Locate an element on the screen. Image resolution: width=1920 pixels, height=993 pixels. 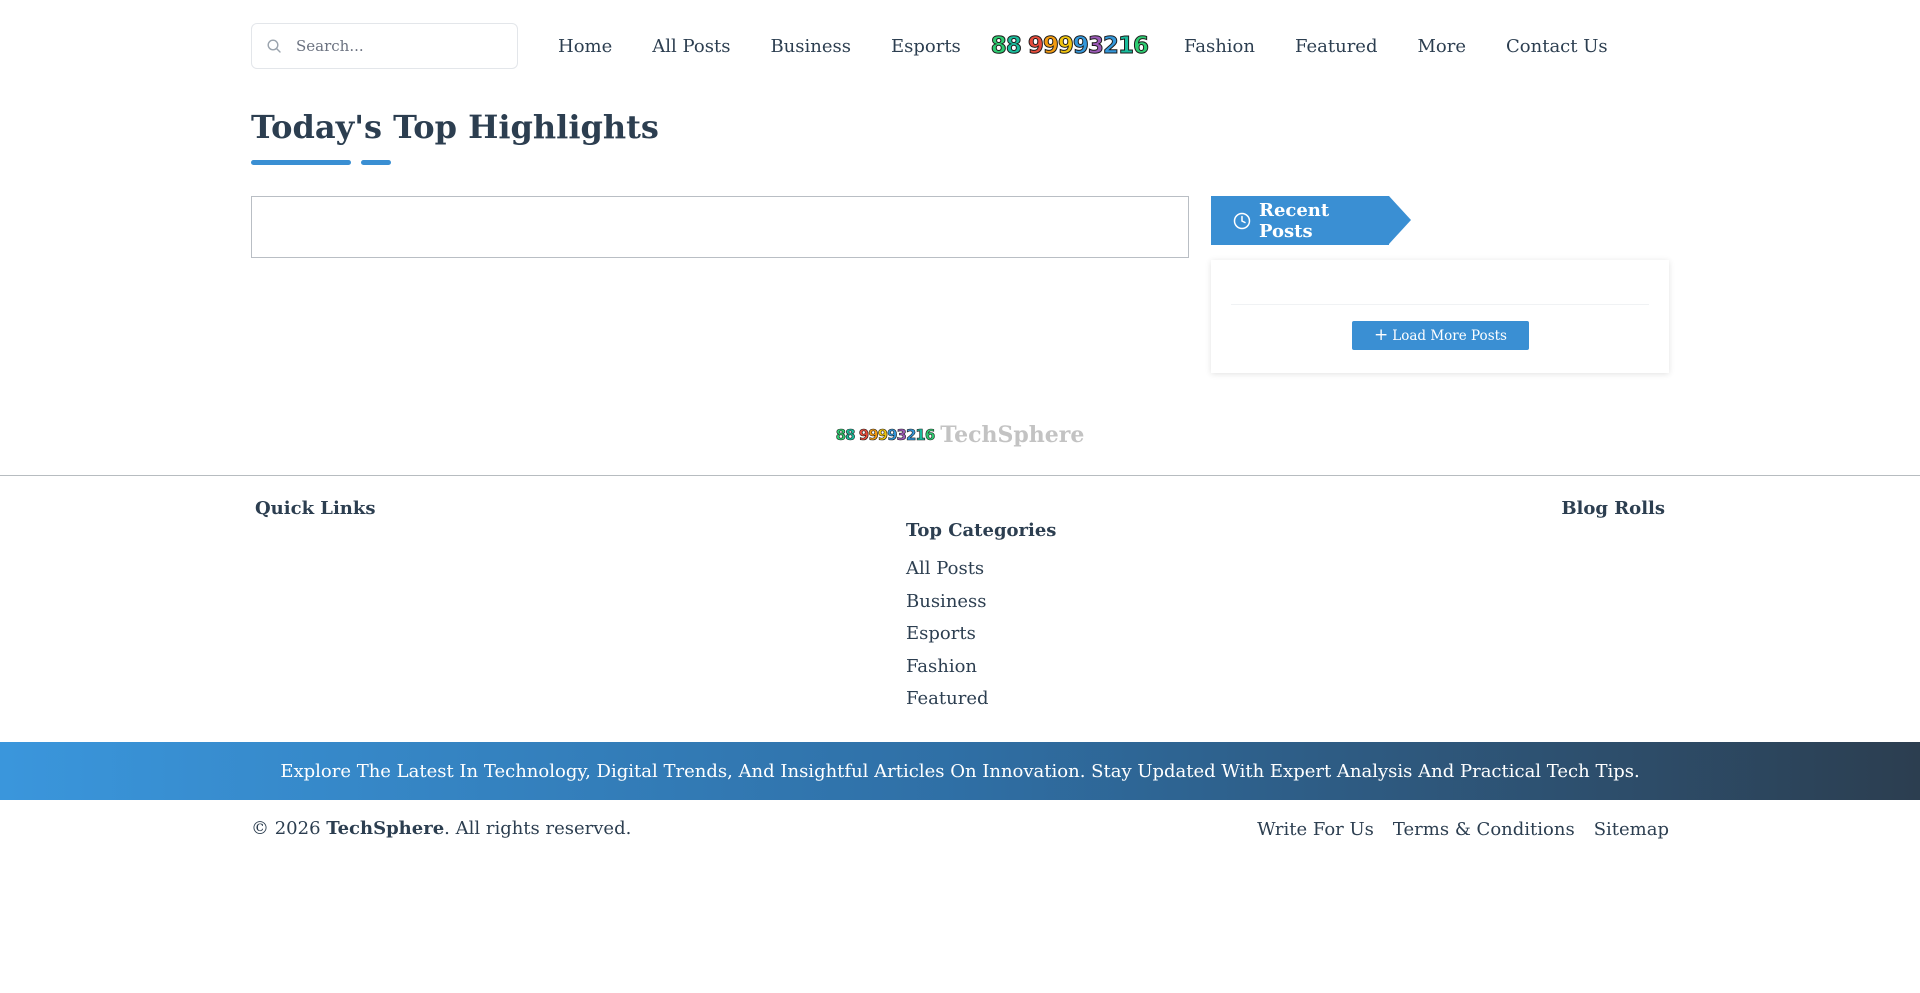
load-more-button: + Load More Posts is located at coordinates (1440, 335).